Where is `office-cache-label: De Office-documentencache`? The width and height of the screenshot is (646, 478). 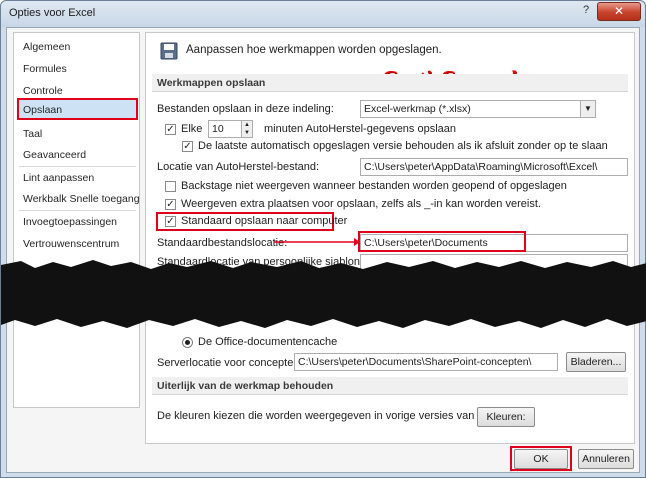
office-cache-label: De Office-documentencache is located at coordinates (268, 342).